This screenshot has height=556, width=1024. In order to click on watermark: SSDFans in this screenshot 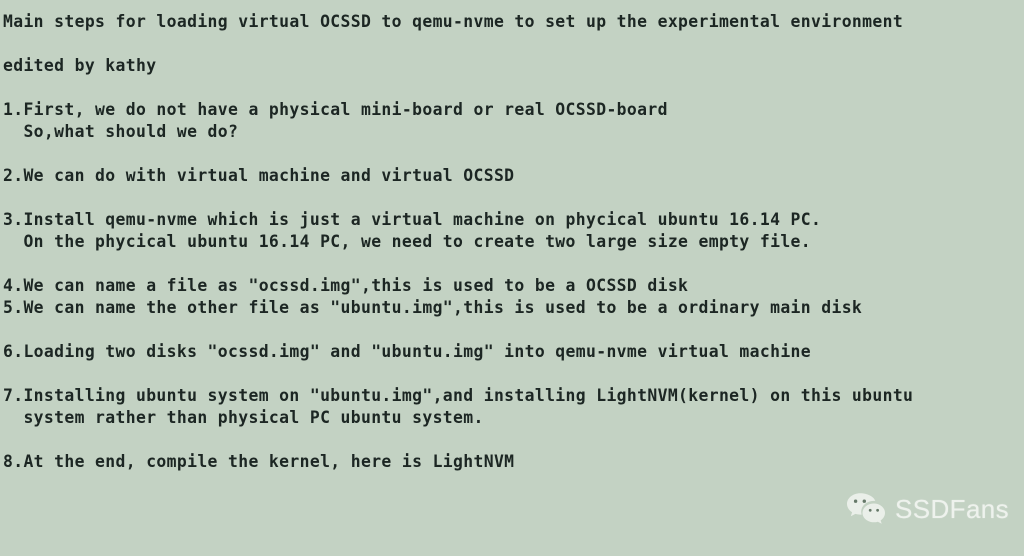, I will do `click(927, 508)`.